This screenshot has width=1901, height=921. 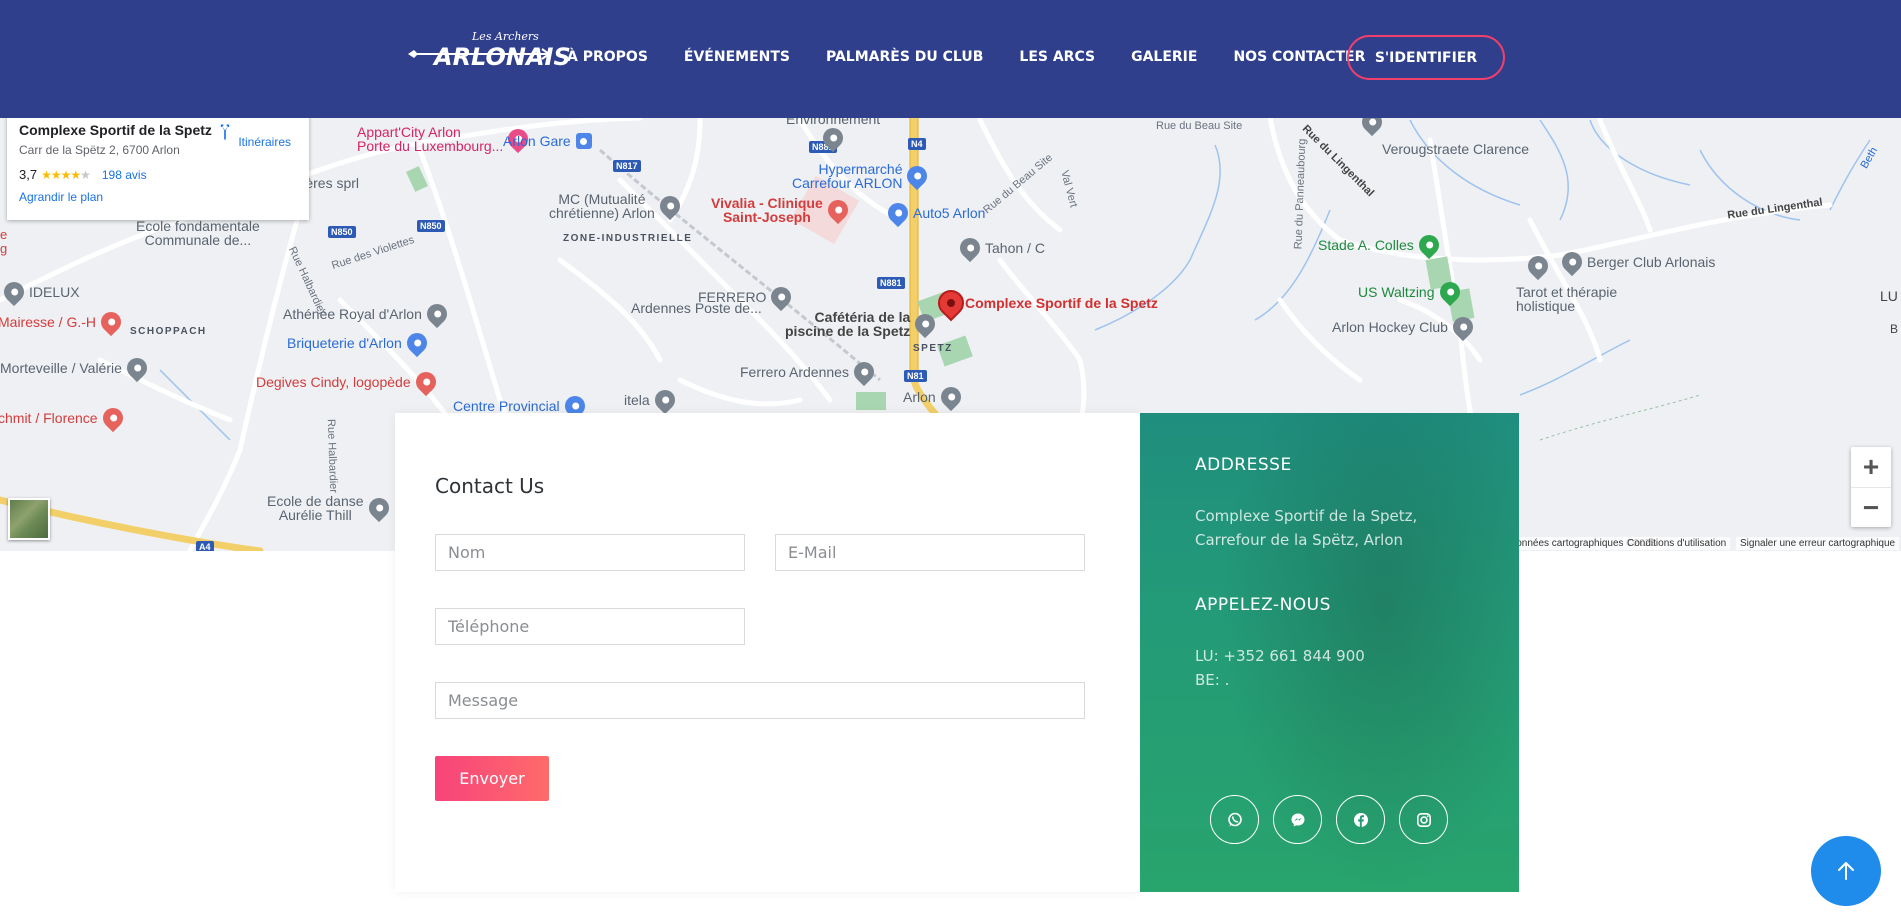 I want to click on poi-ecole-danse: Ecole de danse Aurélie Thill, so click(x=330, y=508).